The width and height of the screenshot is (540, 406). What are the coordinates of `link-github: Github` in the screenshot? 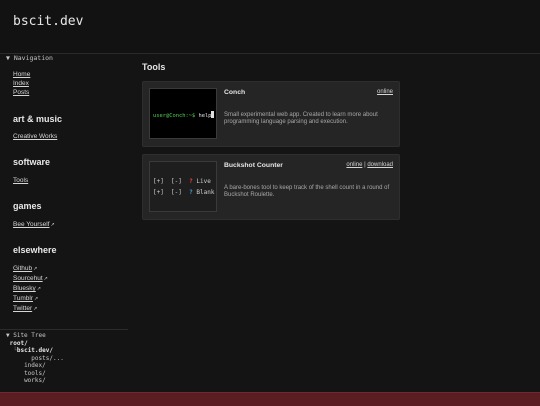 It's located at (30, 269).